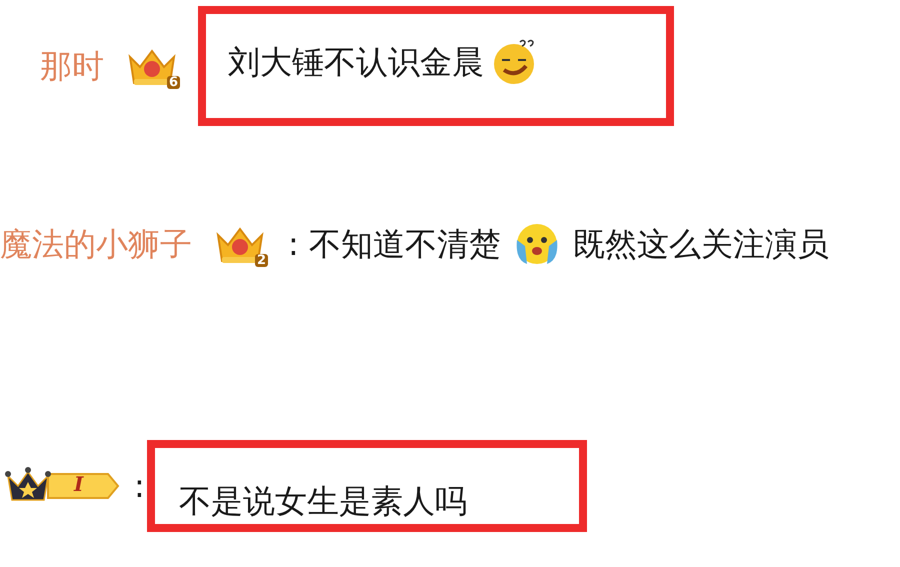 Image resolution: width=900 pixels, height=567 pixels. I want to click on username: 那时, so click(72, 66).